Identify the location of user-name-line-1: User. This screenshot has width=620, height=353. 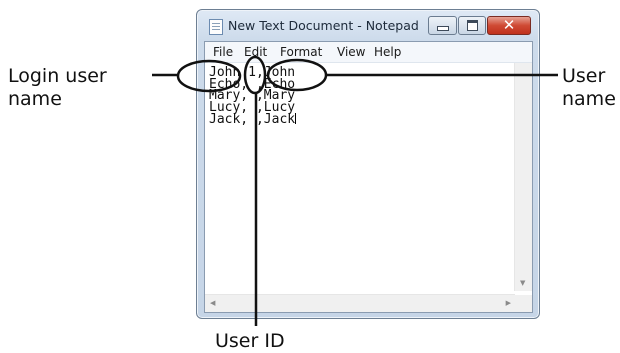
(584, 76).